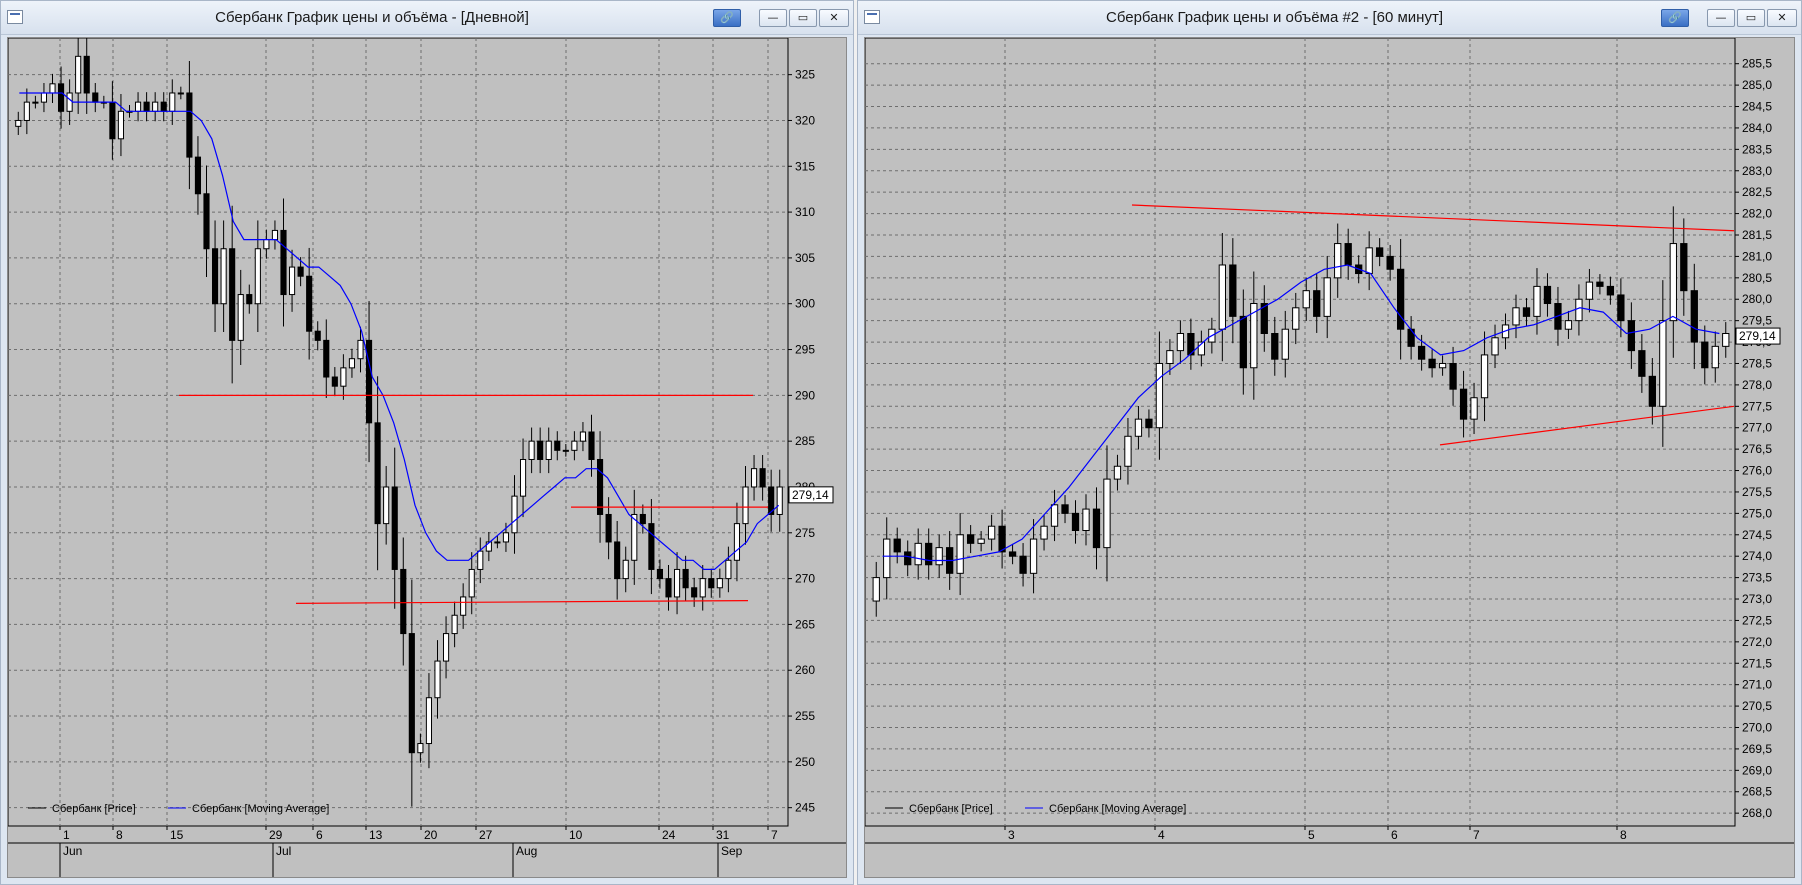 The height and width of the screenshot is (885, 1802). Describe the element at coordinates (805, 350) in the screenshot. I see `y-tick-label: 295` at that location.